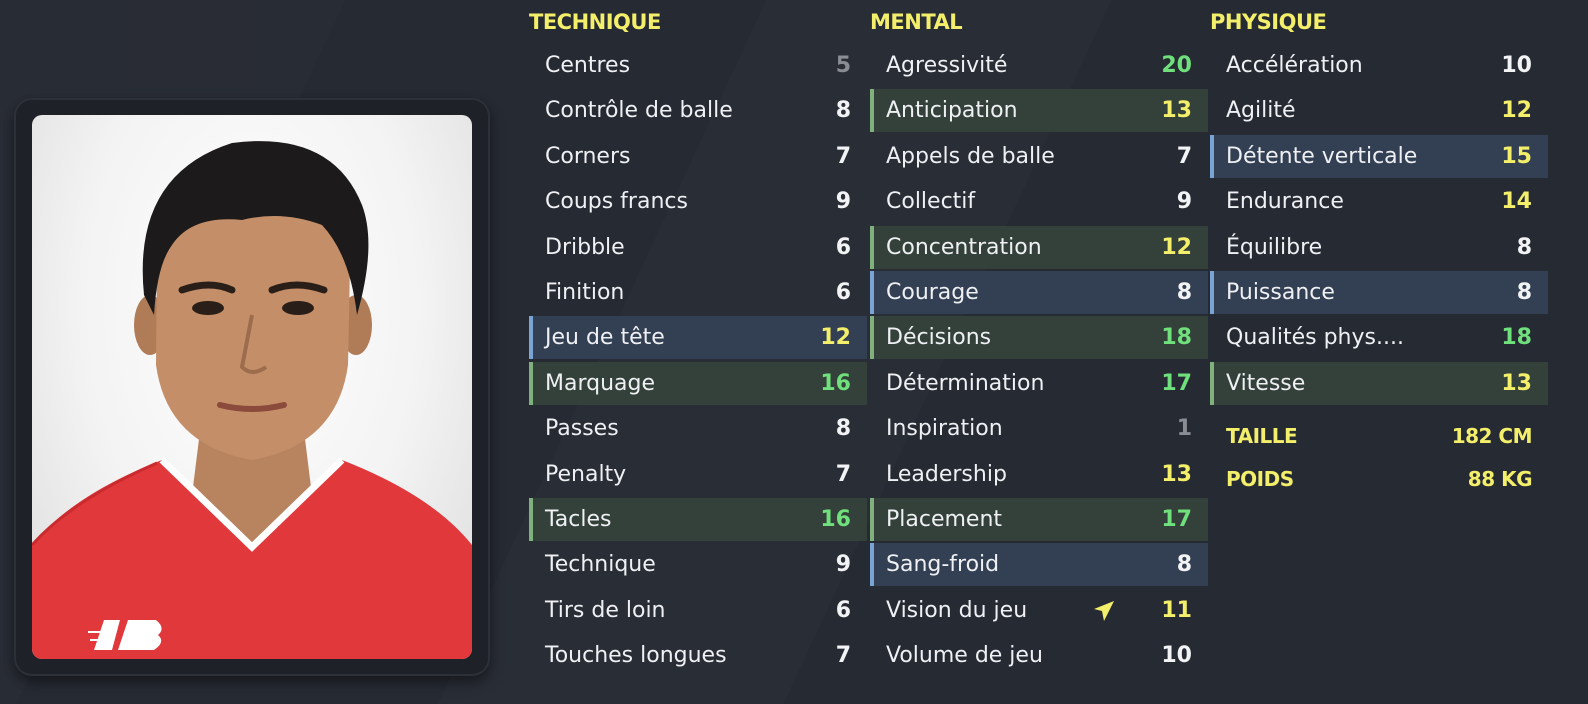  What do you see at coordinates (1039, 565) in the screenshot?
I see `attribute-row-sang-froid: Sang-froid 8` at bounding box center [1039, 565].